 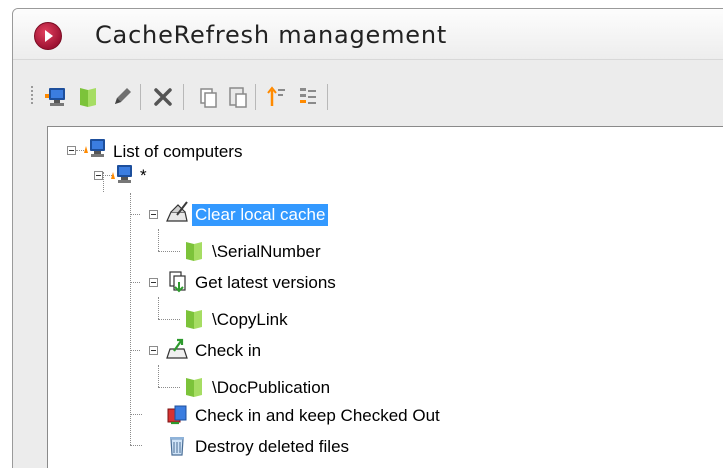 What do you see at coordinates (317, 416) in the screenshot?
I see `tree-node-check-in-keep-checked-out: Check in and keep Checked Out` at bounding box center [317, 416].